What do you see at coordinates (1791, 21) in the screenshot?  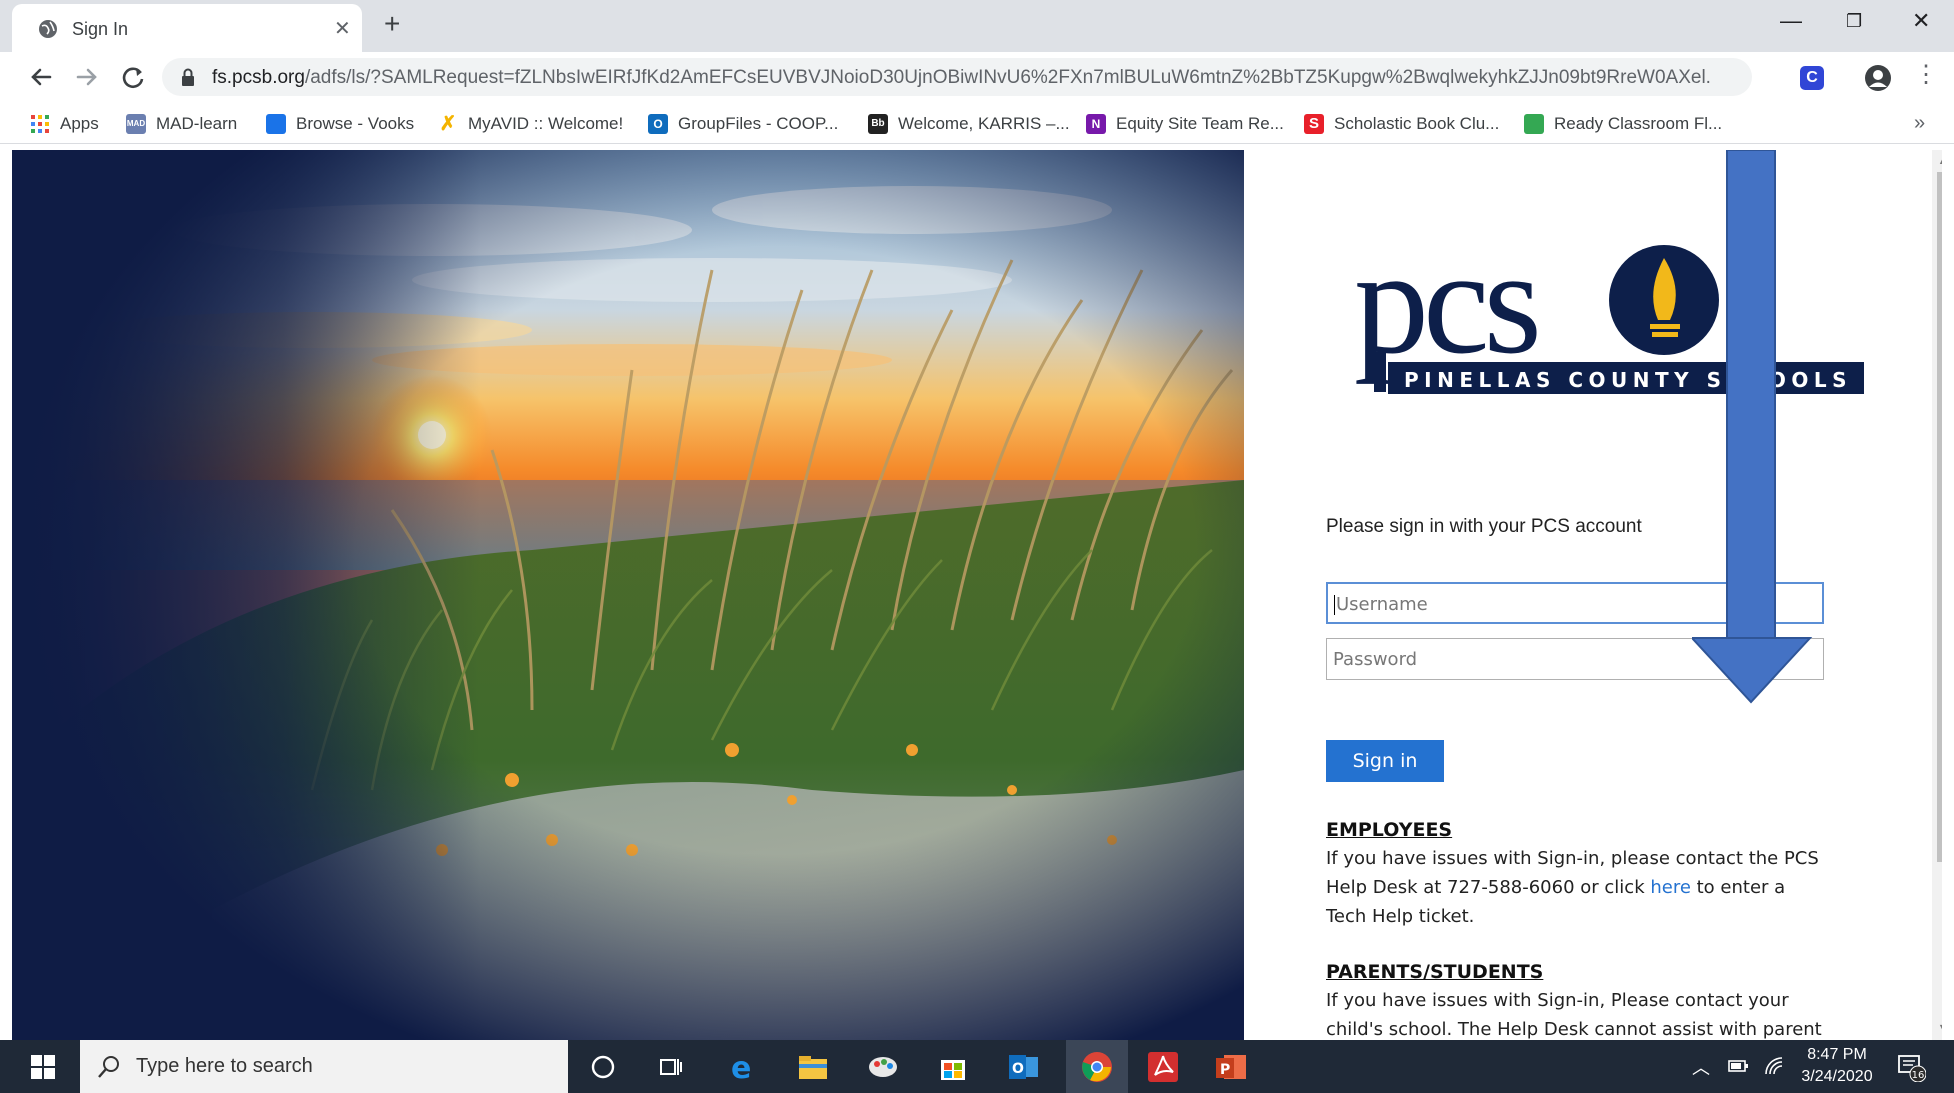 I see `minimize-button: —` at bounding box center [1791, 21].